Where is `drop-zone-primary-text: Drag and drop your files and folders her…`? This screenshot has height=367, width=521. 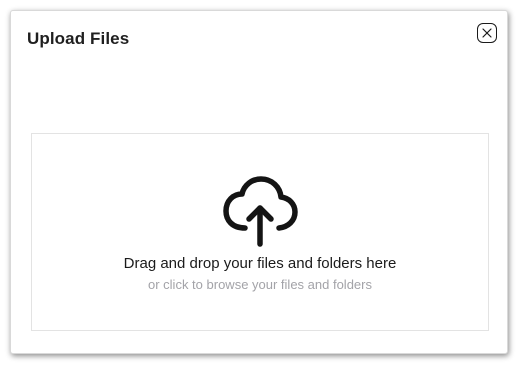
drop-zone-primary-text: Drag and drop your files and folders her… is located at coordinates (260, 263).